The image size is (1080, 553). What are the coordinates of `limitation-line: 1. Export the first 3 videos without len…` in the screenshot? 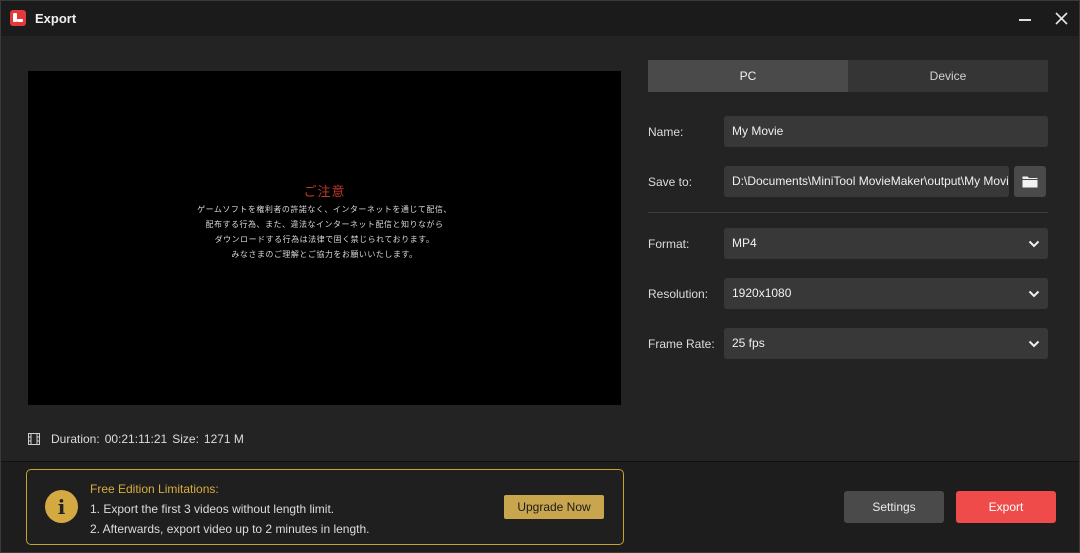 It's located at (212, 509).